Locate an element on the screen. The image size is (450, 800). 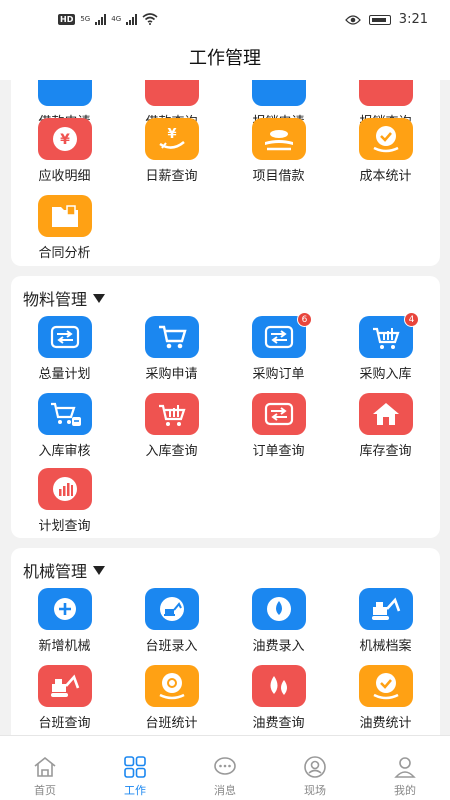
grid-item-daily-wage: ¥ 日薪查询 is located at coordinates (171, 153).